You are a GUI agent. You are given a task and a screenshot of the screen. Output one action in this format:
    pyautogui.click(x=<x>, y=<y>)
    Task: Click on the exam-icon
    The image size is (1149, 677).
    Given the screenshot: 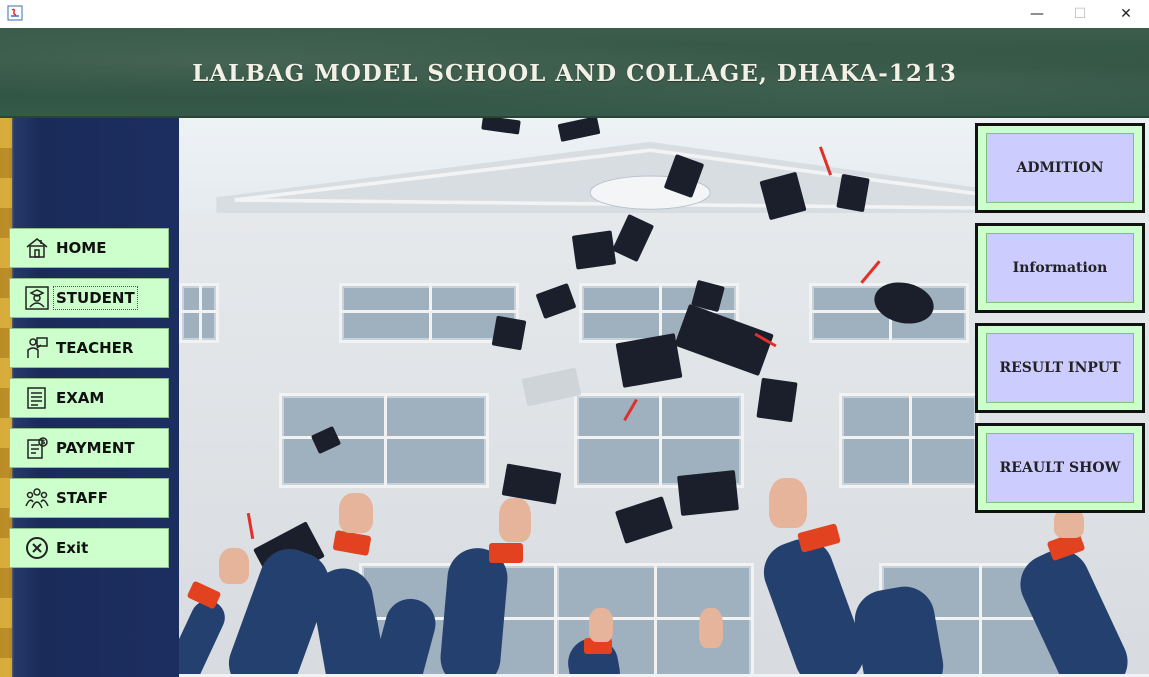 What is the action you would take?
    pyautogui.click(x=37, y=398)
    